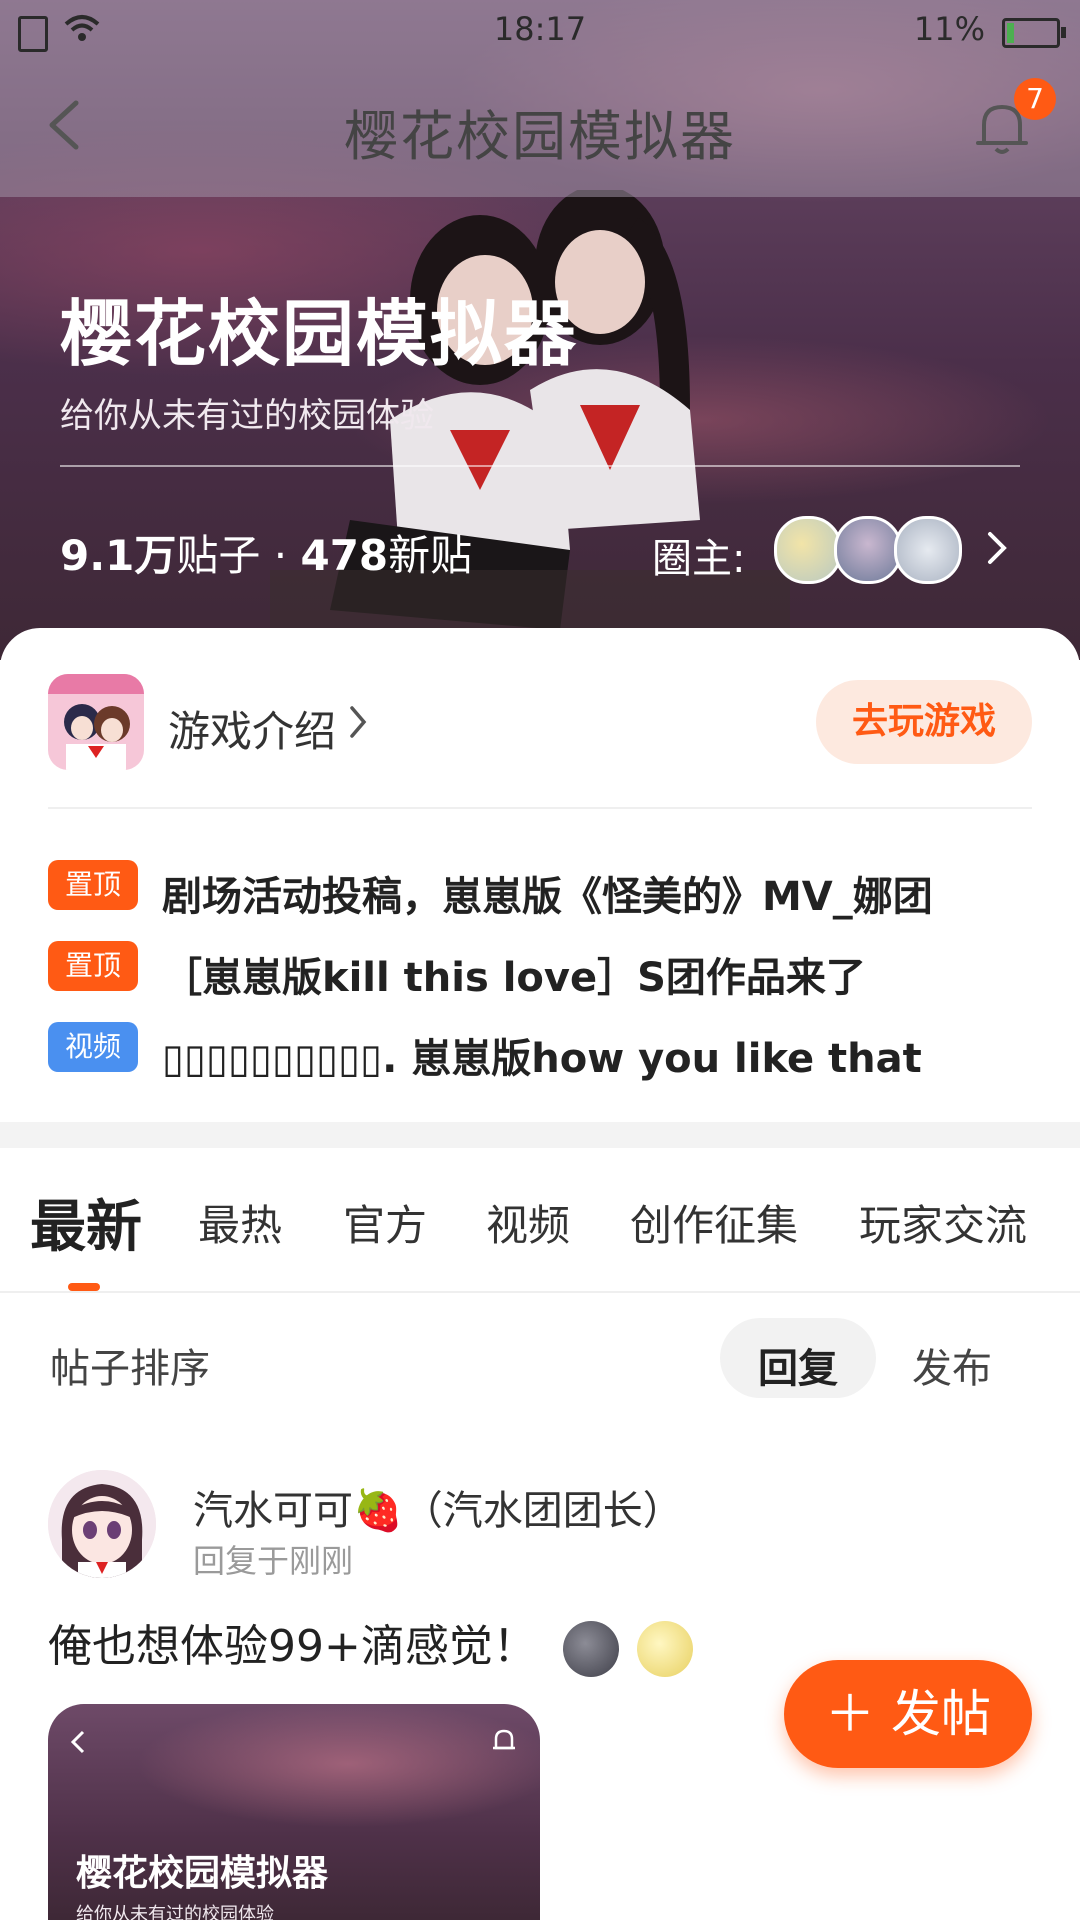 The height and width of the screenshot is (1920, 1080). What do you see at coordinates (84, 1287) in the screenshot?
I see `active-tab-indicator` at bounding box center [84, 1287].